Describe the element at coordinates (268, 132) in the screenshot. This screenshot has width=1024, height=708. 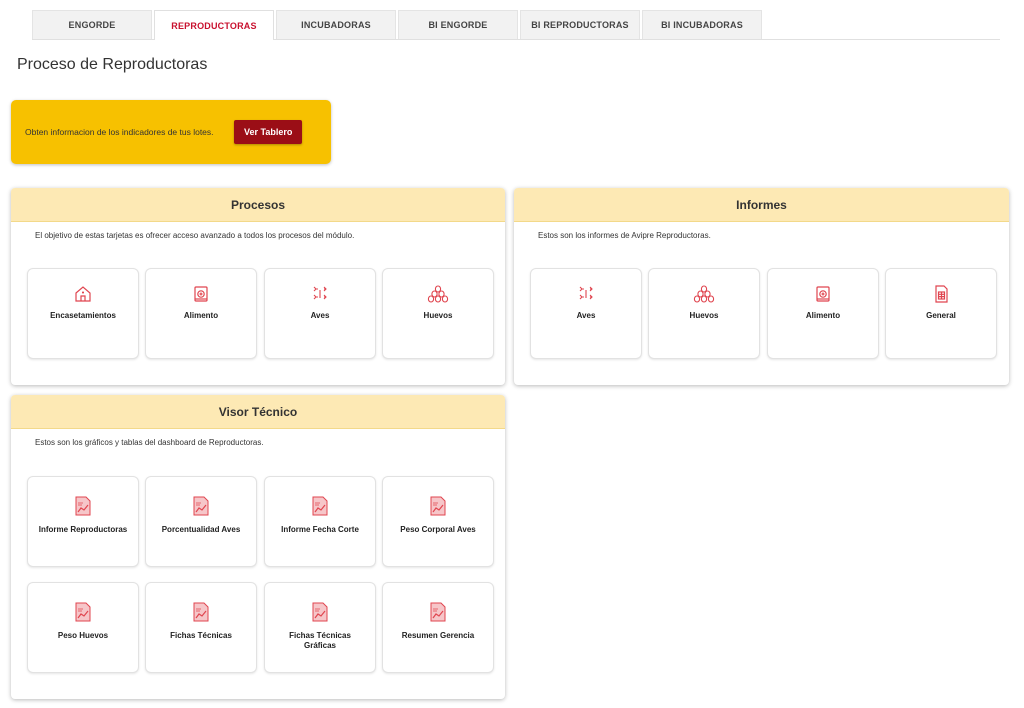
I see `ver-tablero-button: Ver Tablero` at that location.